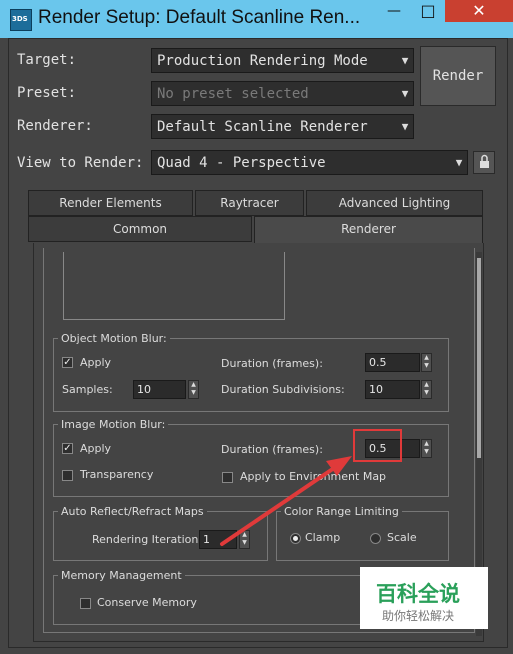  I want to click on watermark: 百科全说 助你轻松解决, so click(424, 598).